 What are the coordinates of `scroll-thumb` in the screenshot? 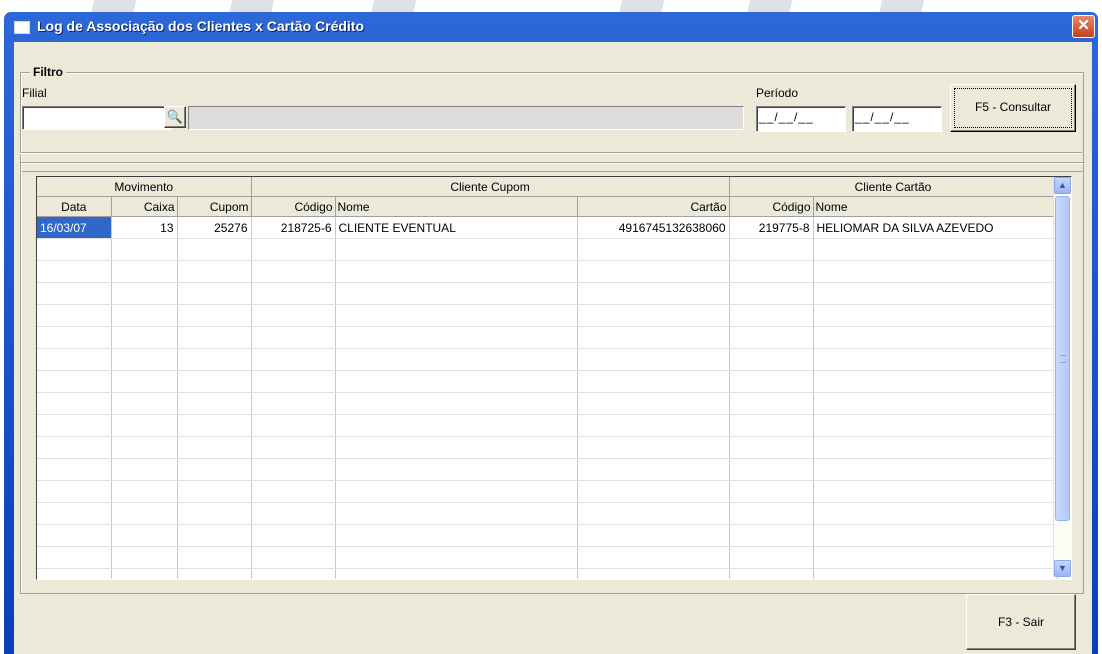 It's located at (1062, 358).